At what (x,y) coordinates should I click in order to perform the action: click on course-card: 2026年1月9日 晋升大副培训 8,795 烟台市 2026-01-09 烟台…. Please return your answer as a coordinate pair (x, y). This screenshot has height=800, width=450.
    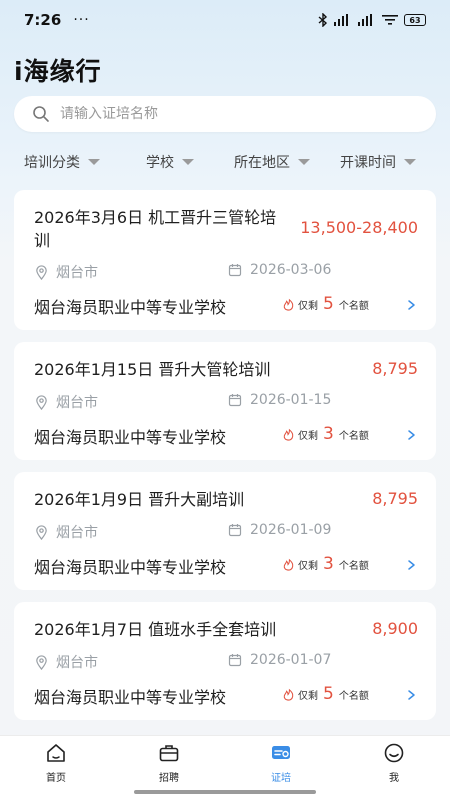
    Looking at the image, I should click on (225, 531).